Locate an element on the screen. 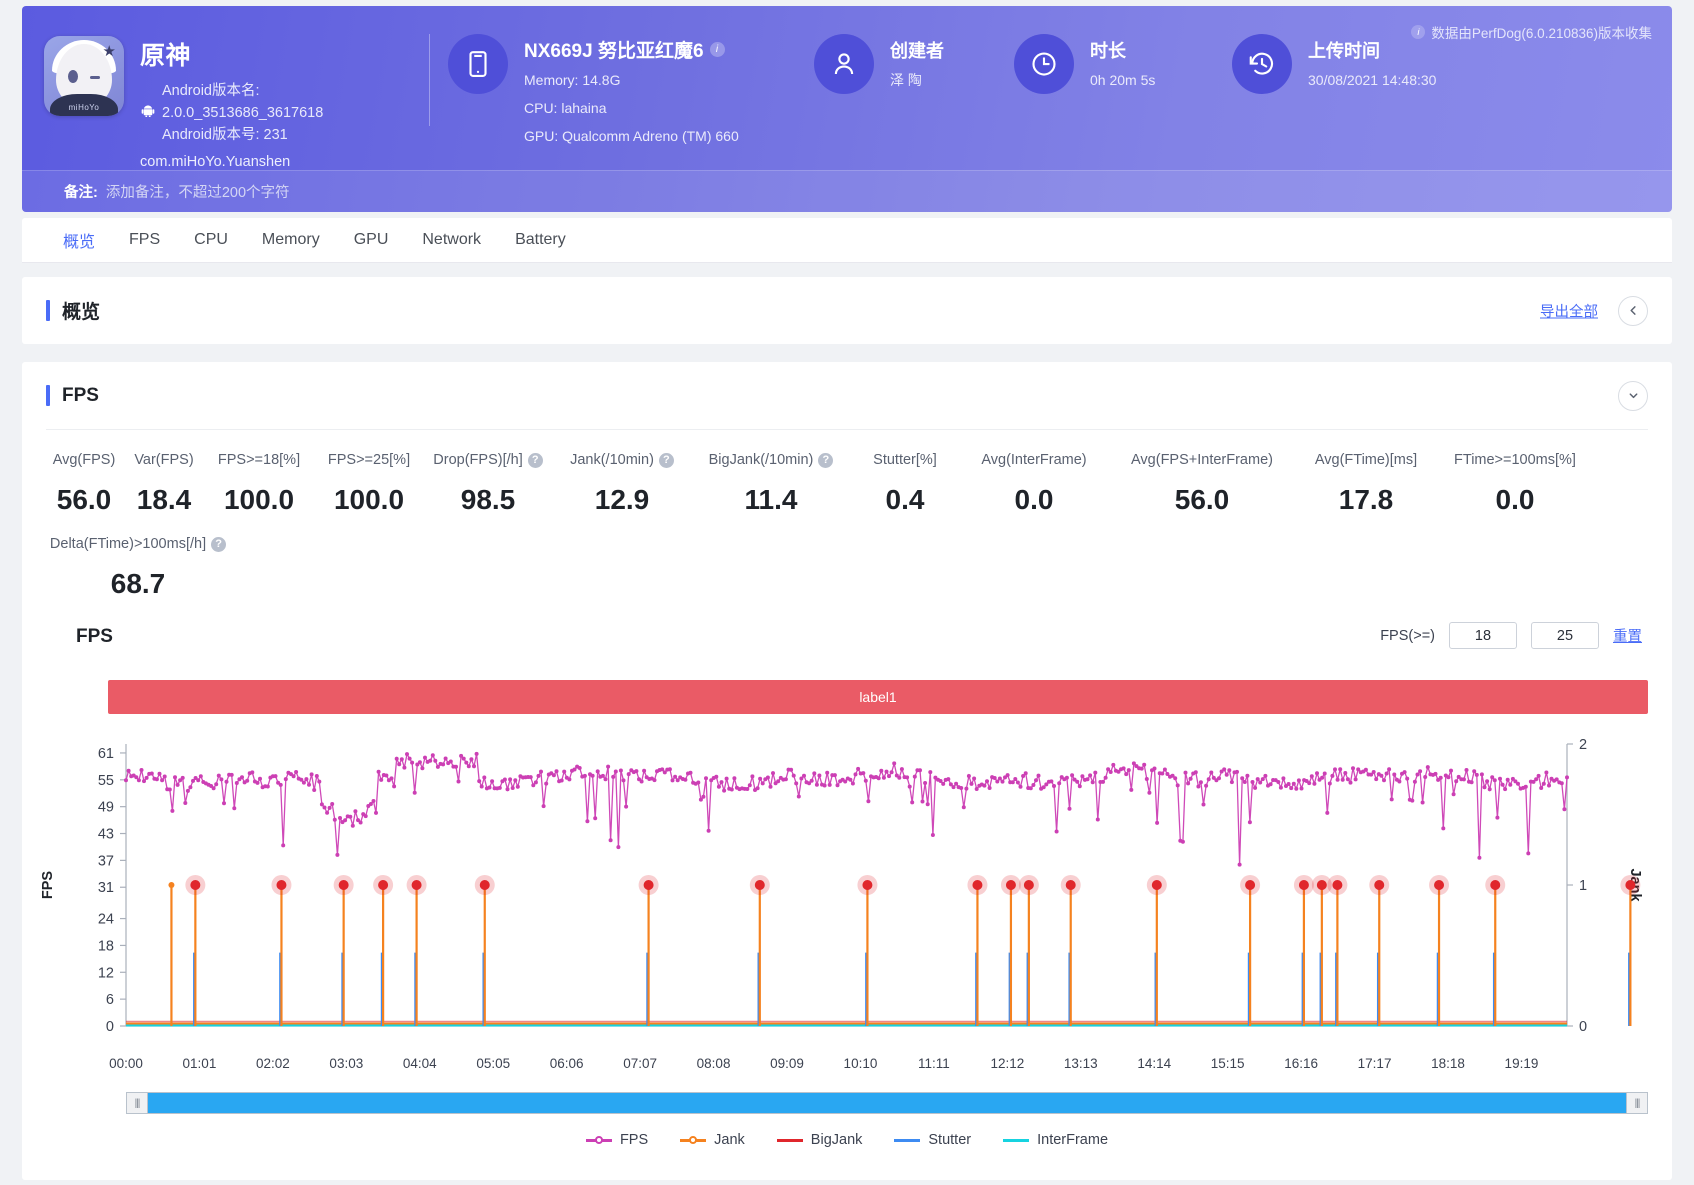 Image resolution: width=1694 pixels, height=1185 pixels. fps-threshold-controls: FPS(>=) 重置 is located at coordinates (1511, 635).